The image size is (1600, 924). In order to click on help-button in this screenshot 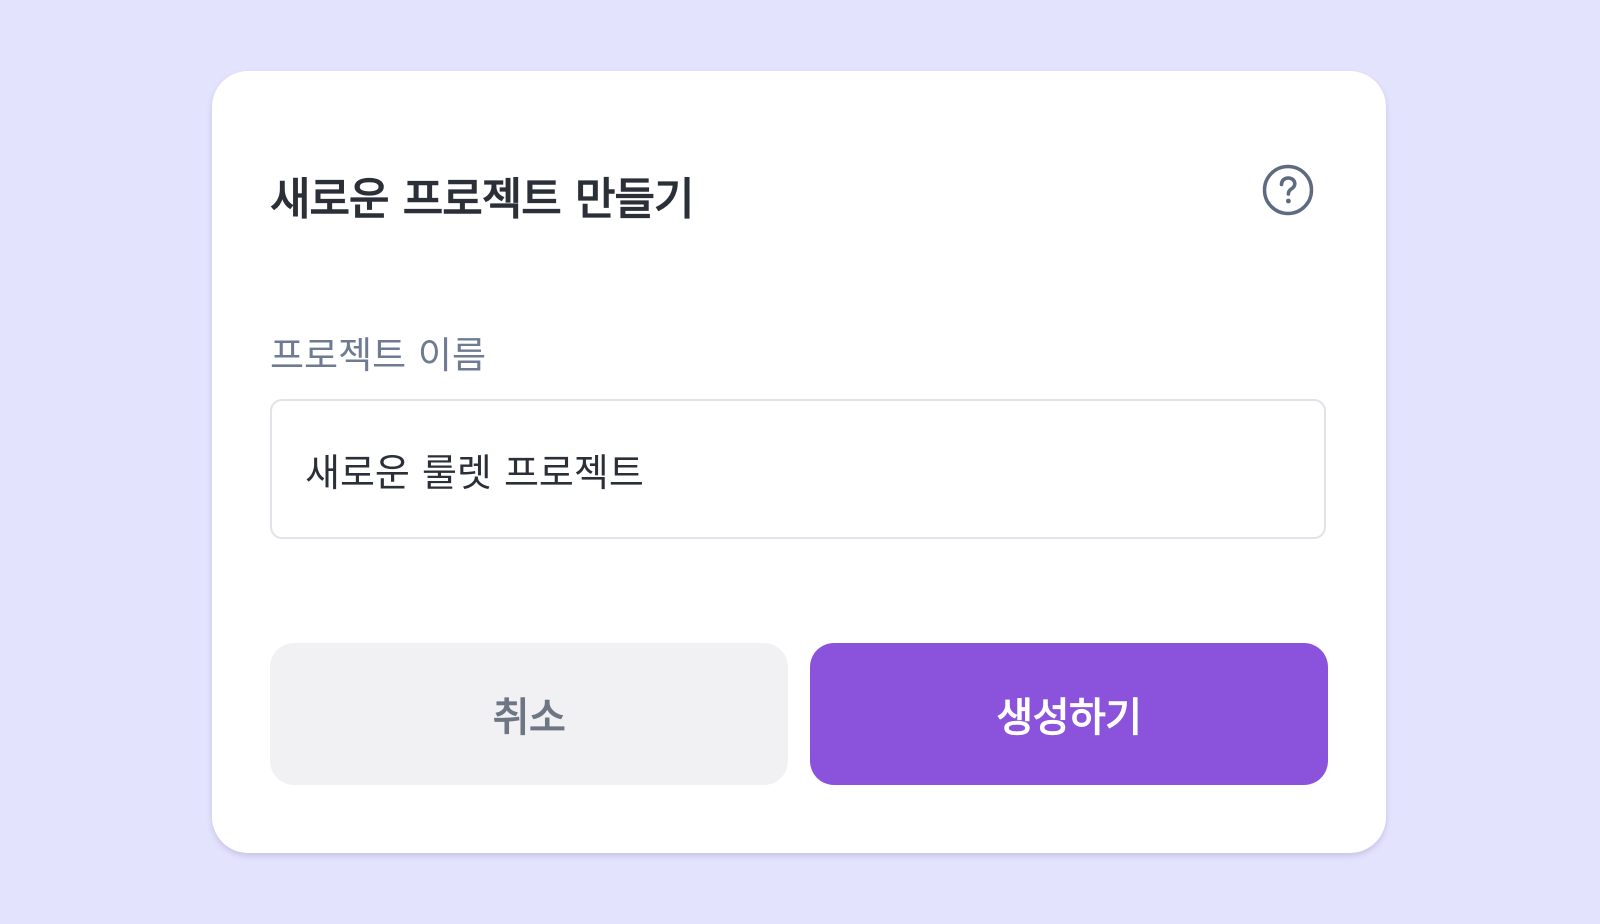, I will do `click(1288, 190)`.